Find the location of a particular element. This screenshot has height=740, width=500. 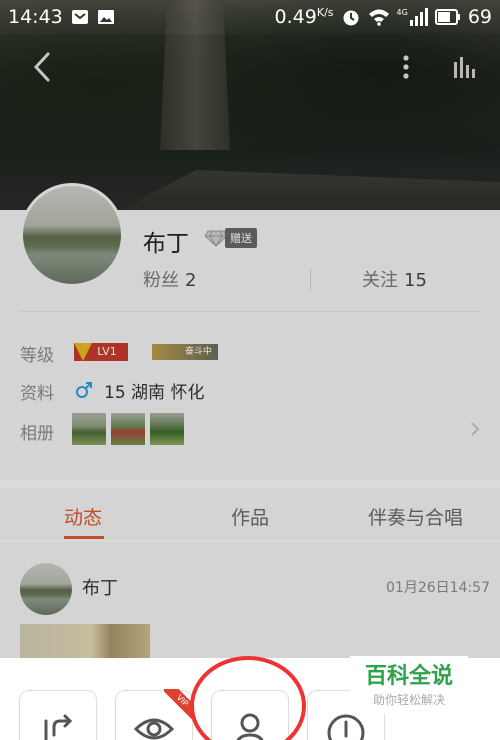

battery-level: 69 is located at coordinates (479, 17).